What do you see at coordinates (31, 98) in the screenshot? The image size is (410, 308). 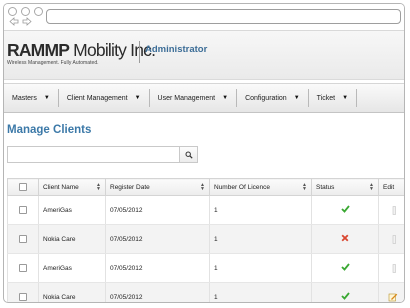 I see `menu-masters: Masters ▼` at bounding box center [31, 98].